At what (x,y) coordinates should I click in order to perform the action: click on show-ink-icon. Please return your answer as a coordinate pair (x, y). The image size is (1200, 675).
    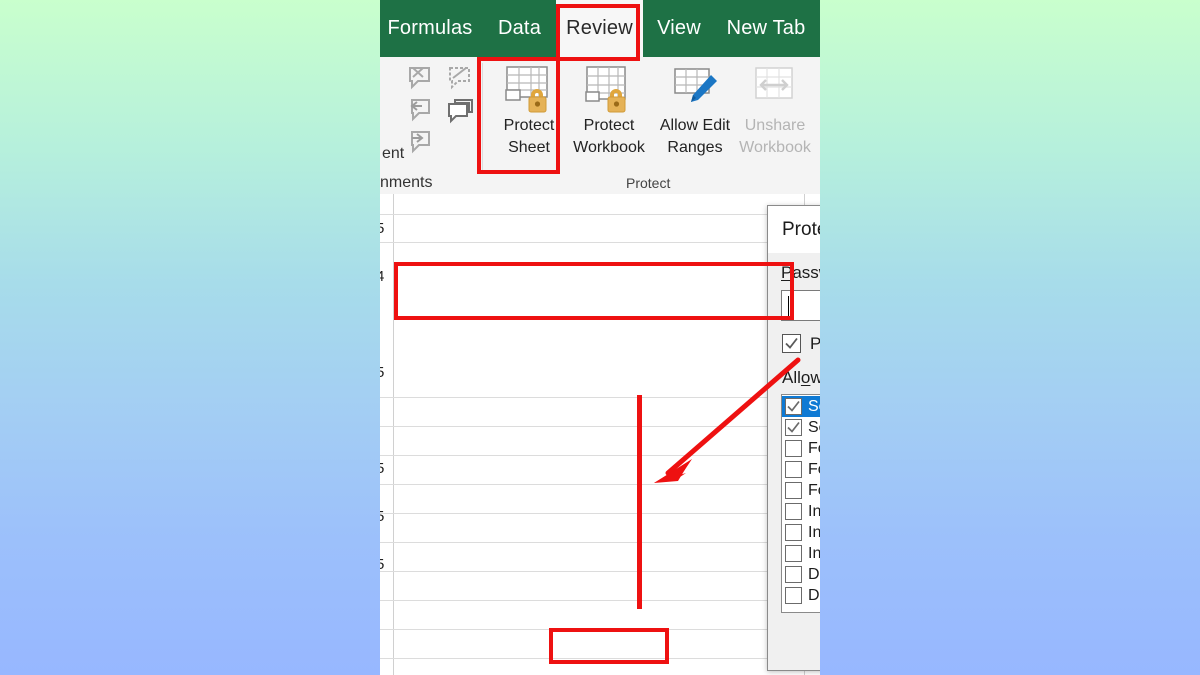
    Looking at the image, I should click on (461, 79).